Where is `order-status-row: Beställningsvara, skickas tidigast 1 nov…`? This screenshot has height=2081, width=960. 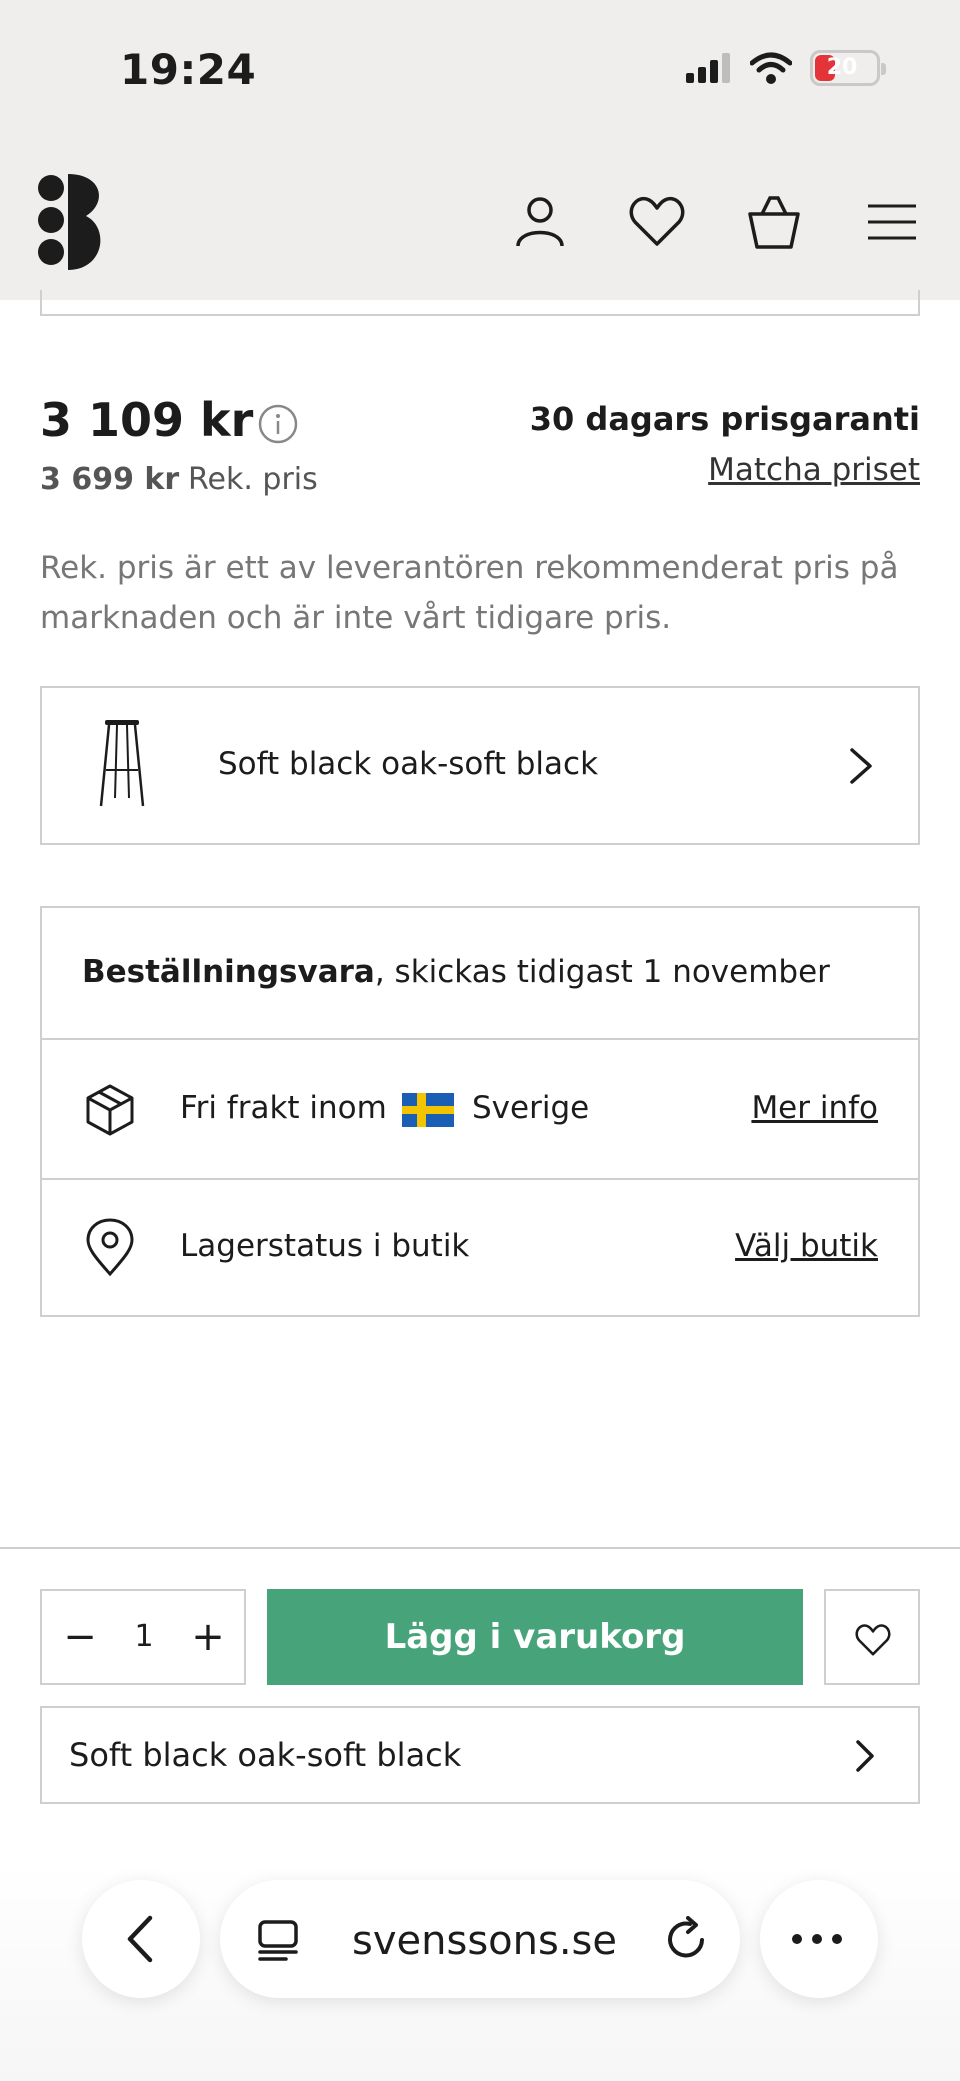
order-status-row: Beställningsvara, skickas tidigast 1 nov… is located at coordinates (480, 974).